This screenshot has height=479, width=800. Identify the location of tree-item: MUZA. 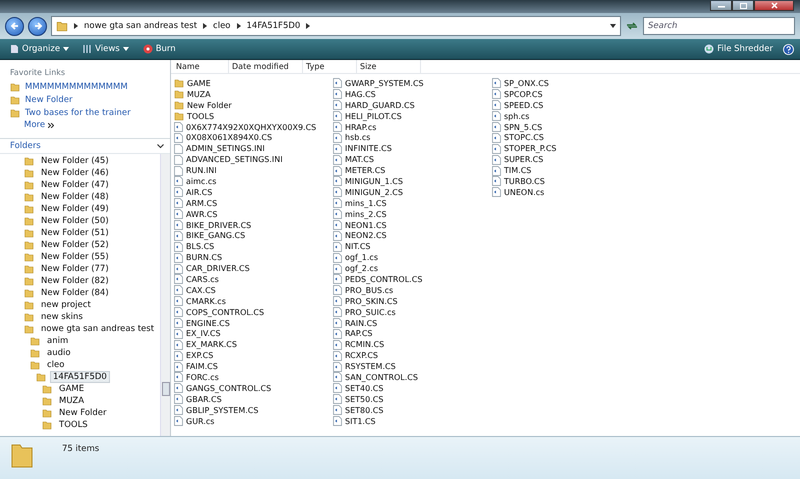
(72, 401).